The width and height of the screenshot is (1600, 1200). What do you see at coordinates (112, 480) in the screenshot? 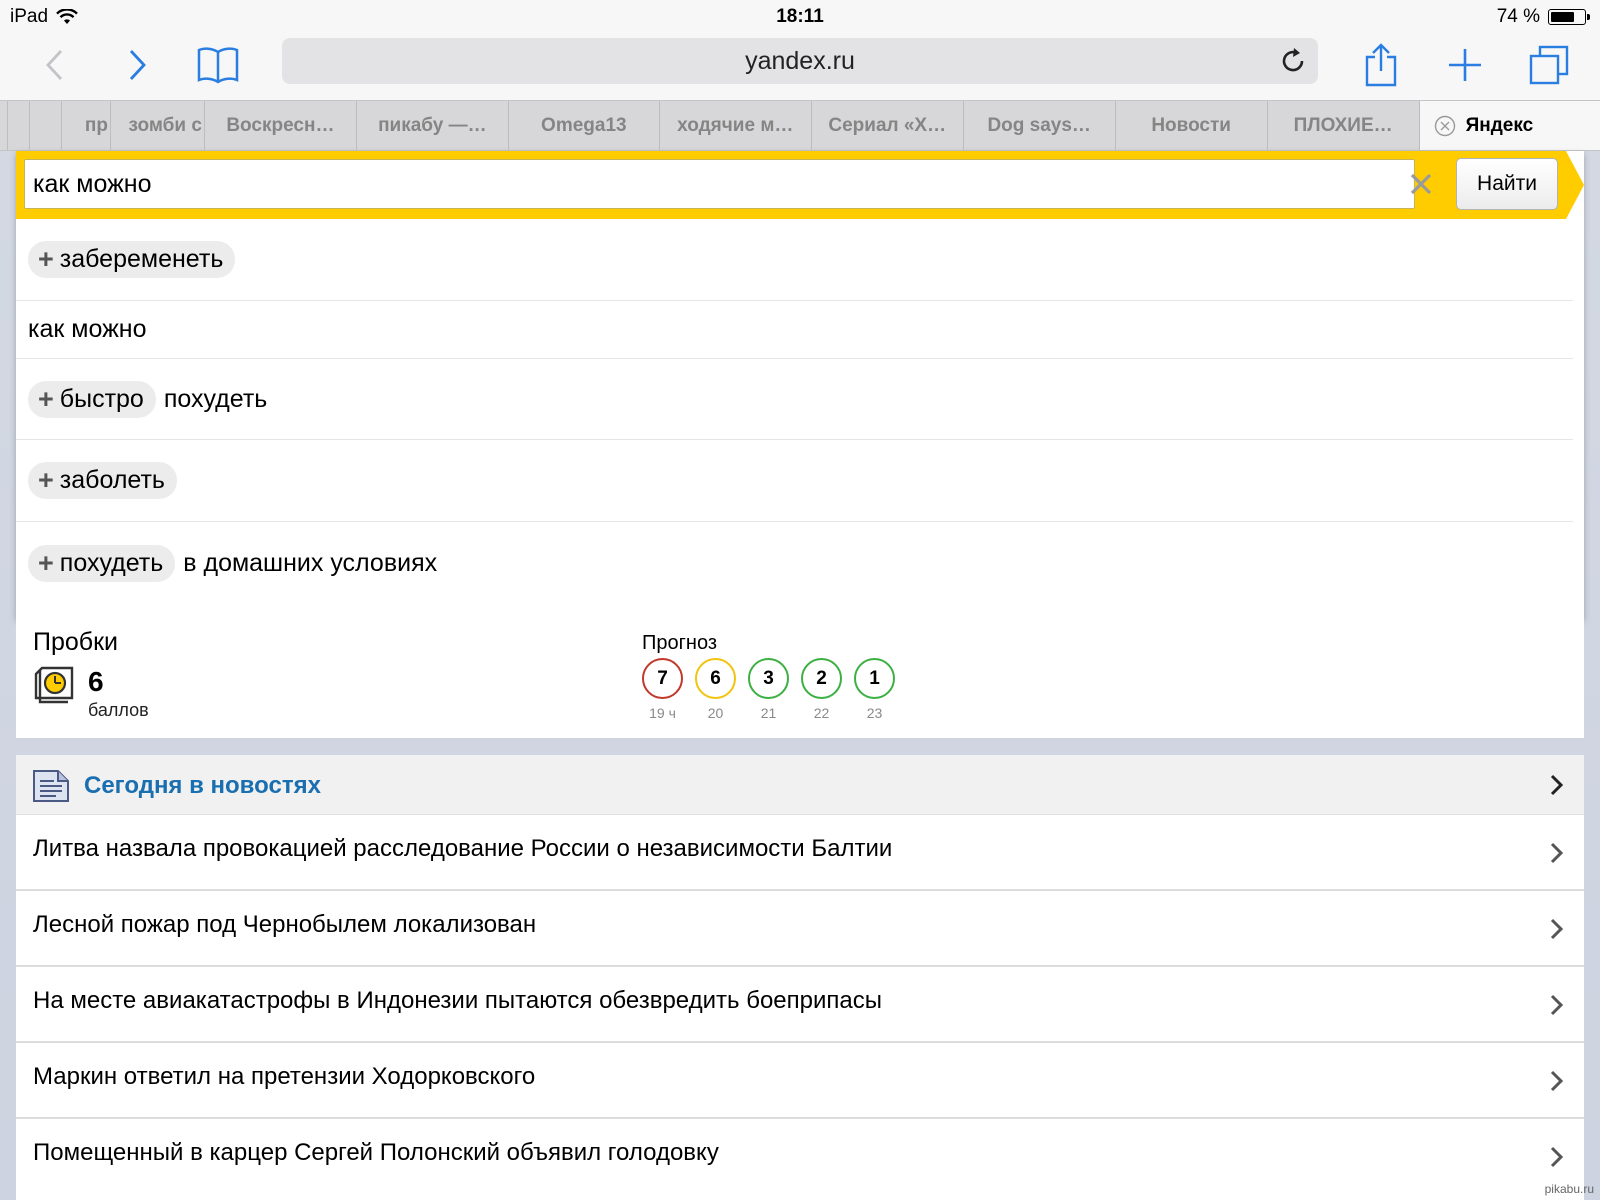
I see `chip-label: заболеть` at bounding box center [112, 480].